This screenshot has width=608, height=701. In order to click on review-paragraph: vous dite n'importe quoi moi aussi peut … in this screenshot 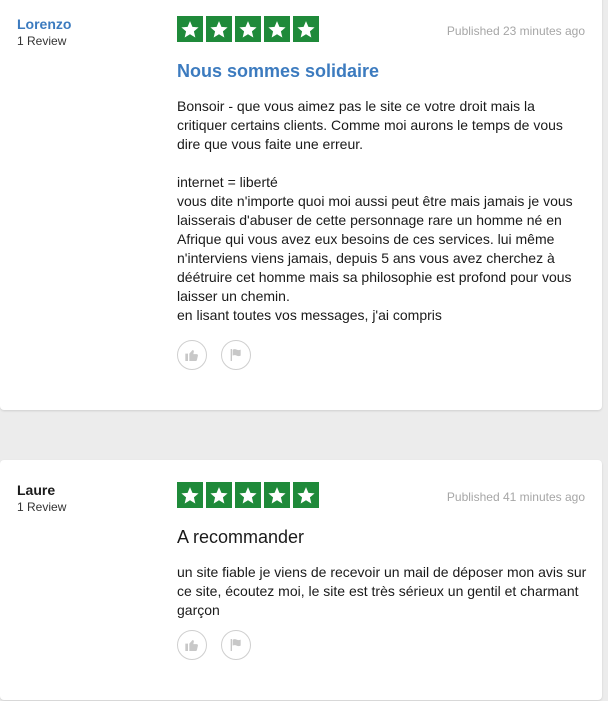, I will do `click(375, 248)`.